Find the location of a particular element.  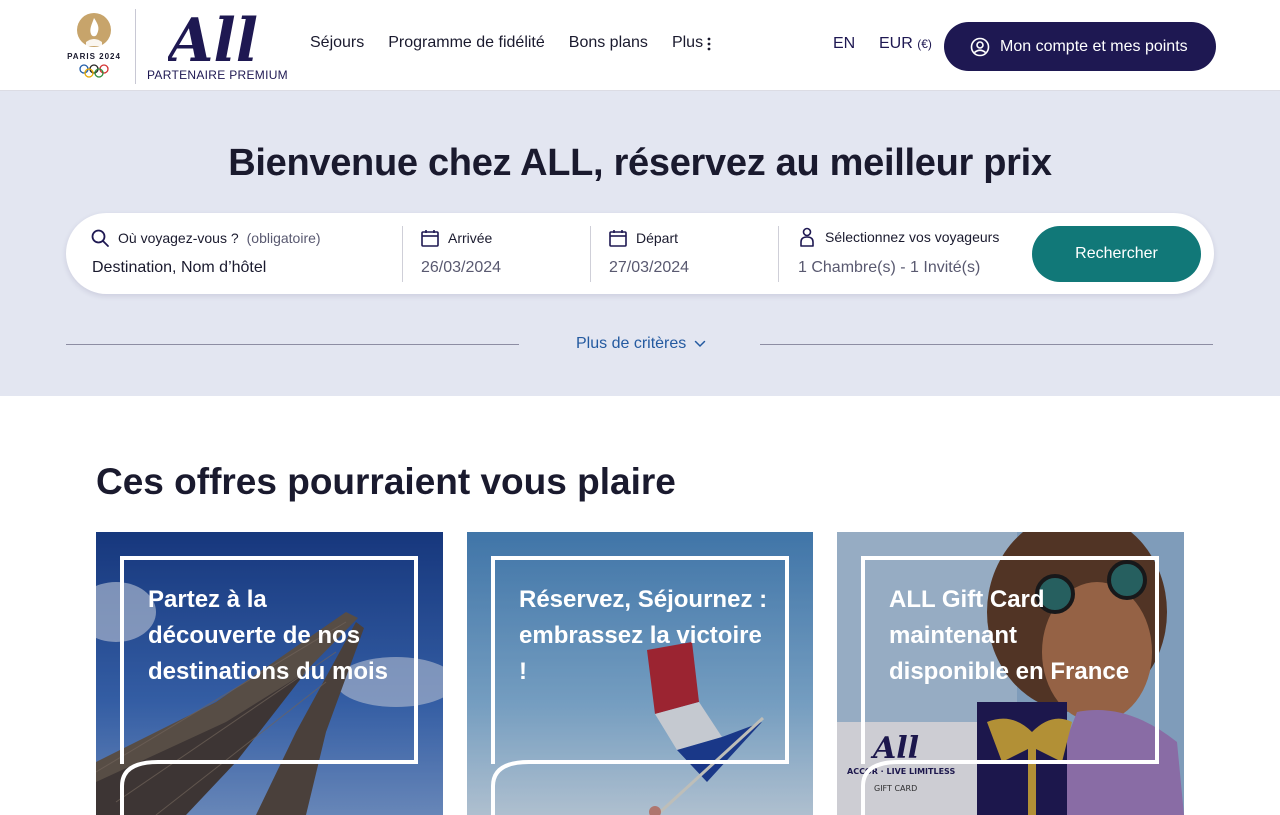

destination-required-text: (obligatoire) is located at coordinates (283, 238).